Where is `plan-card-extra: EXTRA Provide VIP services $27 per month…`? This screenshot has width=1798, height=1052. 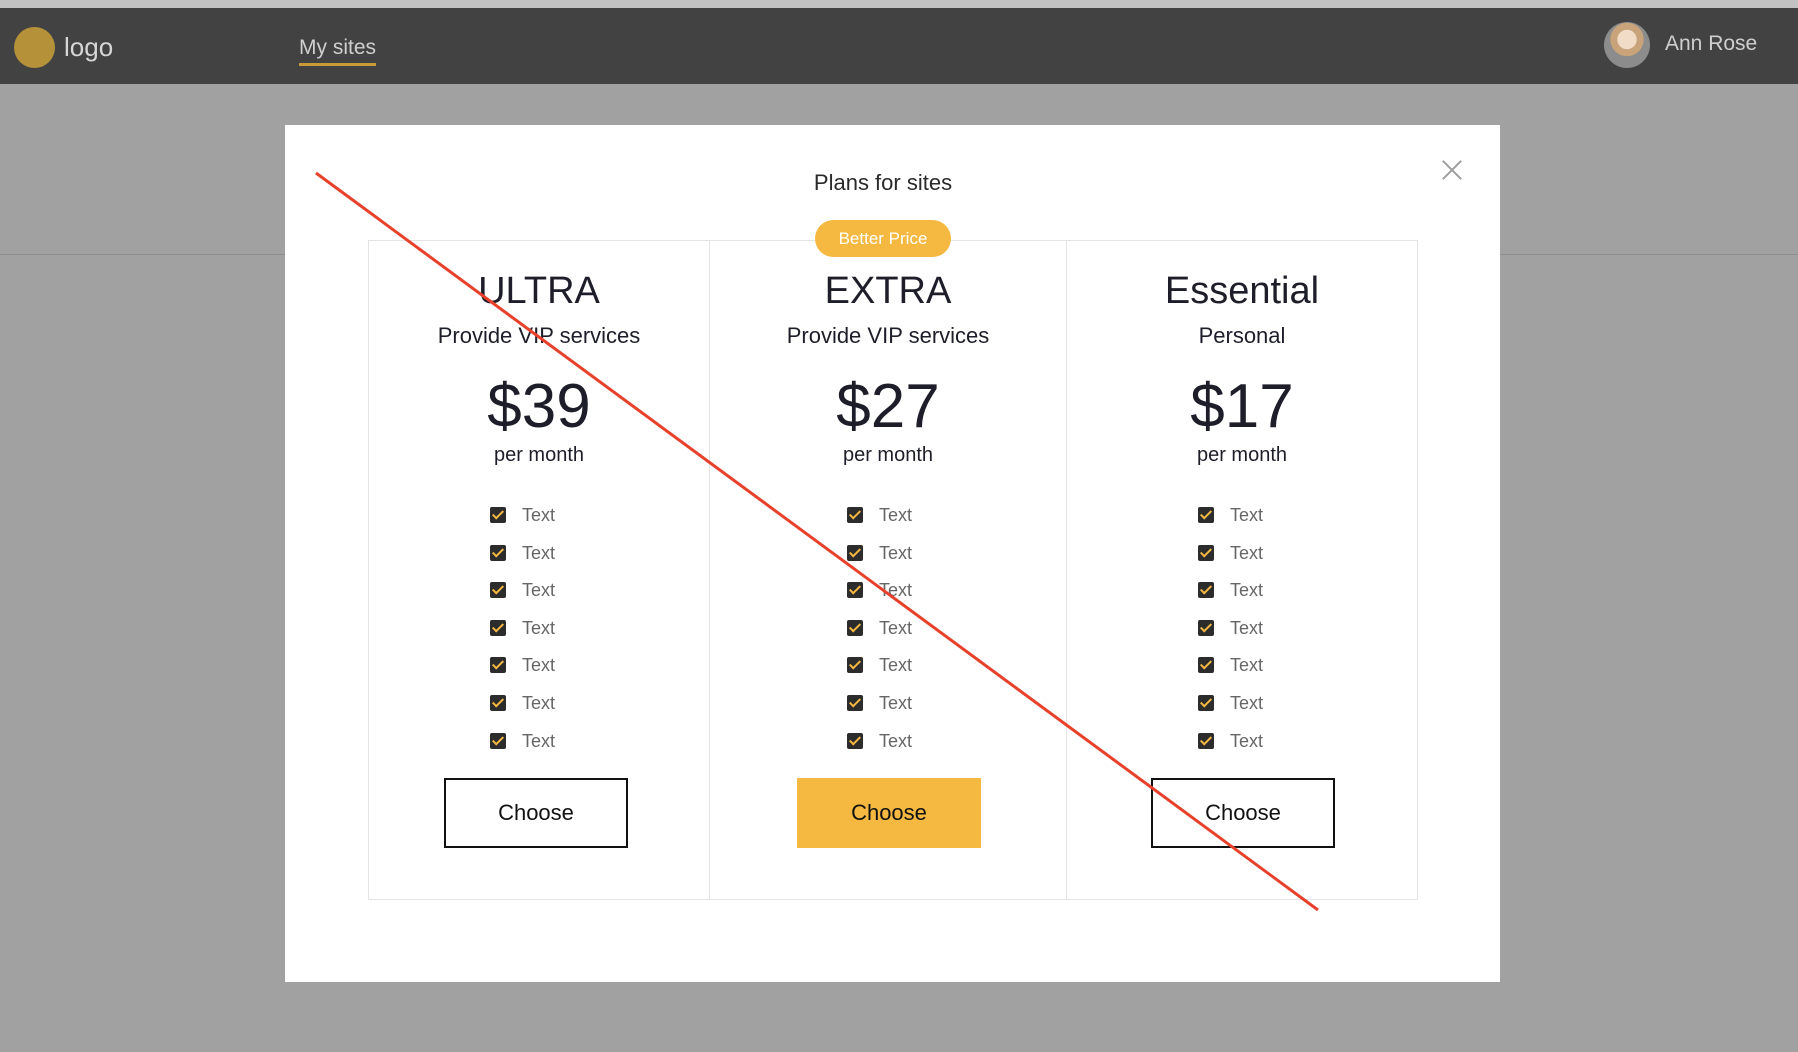
plan-card-extra: EXTRA Provide VIP services $27 per month… is located at coordinates (888, 570).